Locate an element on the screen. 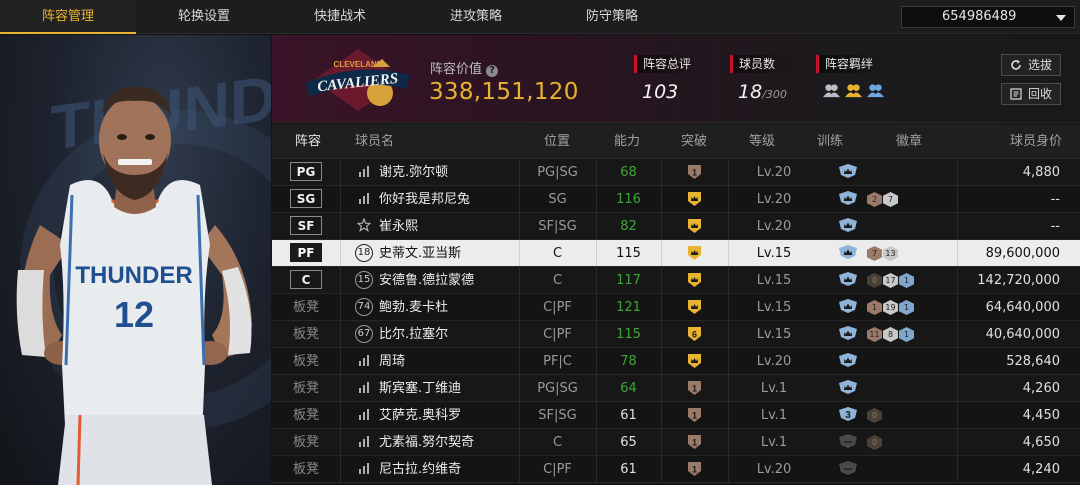 The height and width of the screenshot is (485, 1080). badge-icon: 13 is located at coordinates (890, 253).